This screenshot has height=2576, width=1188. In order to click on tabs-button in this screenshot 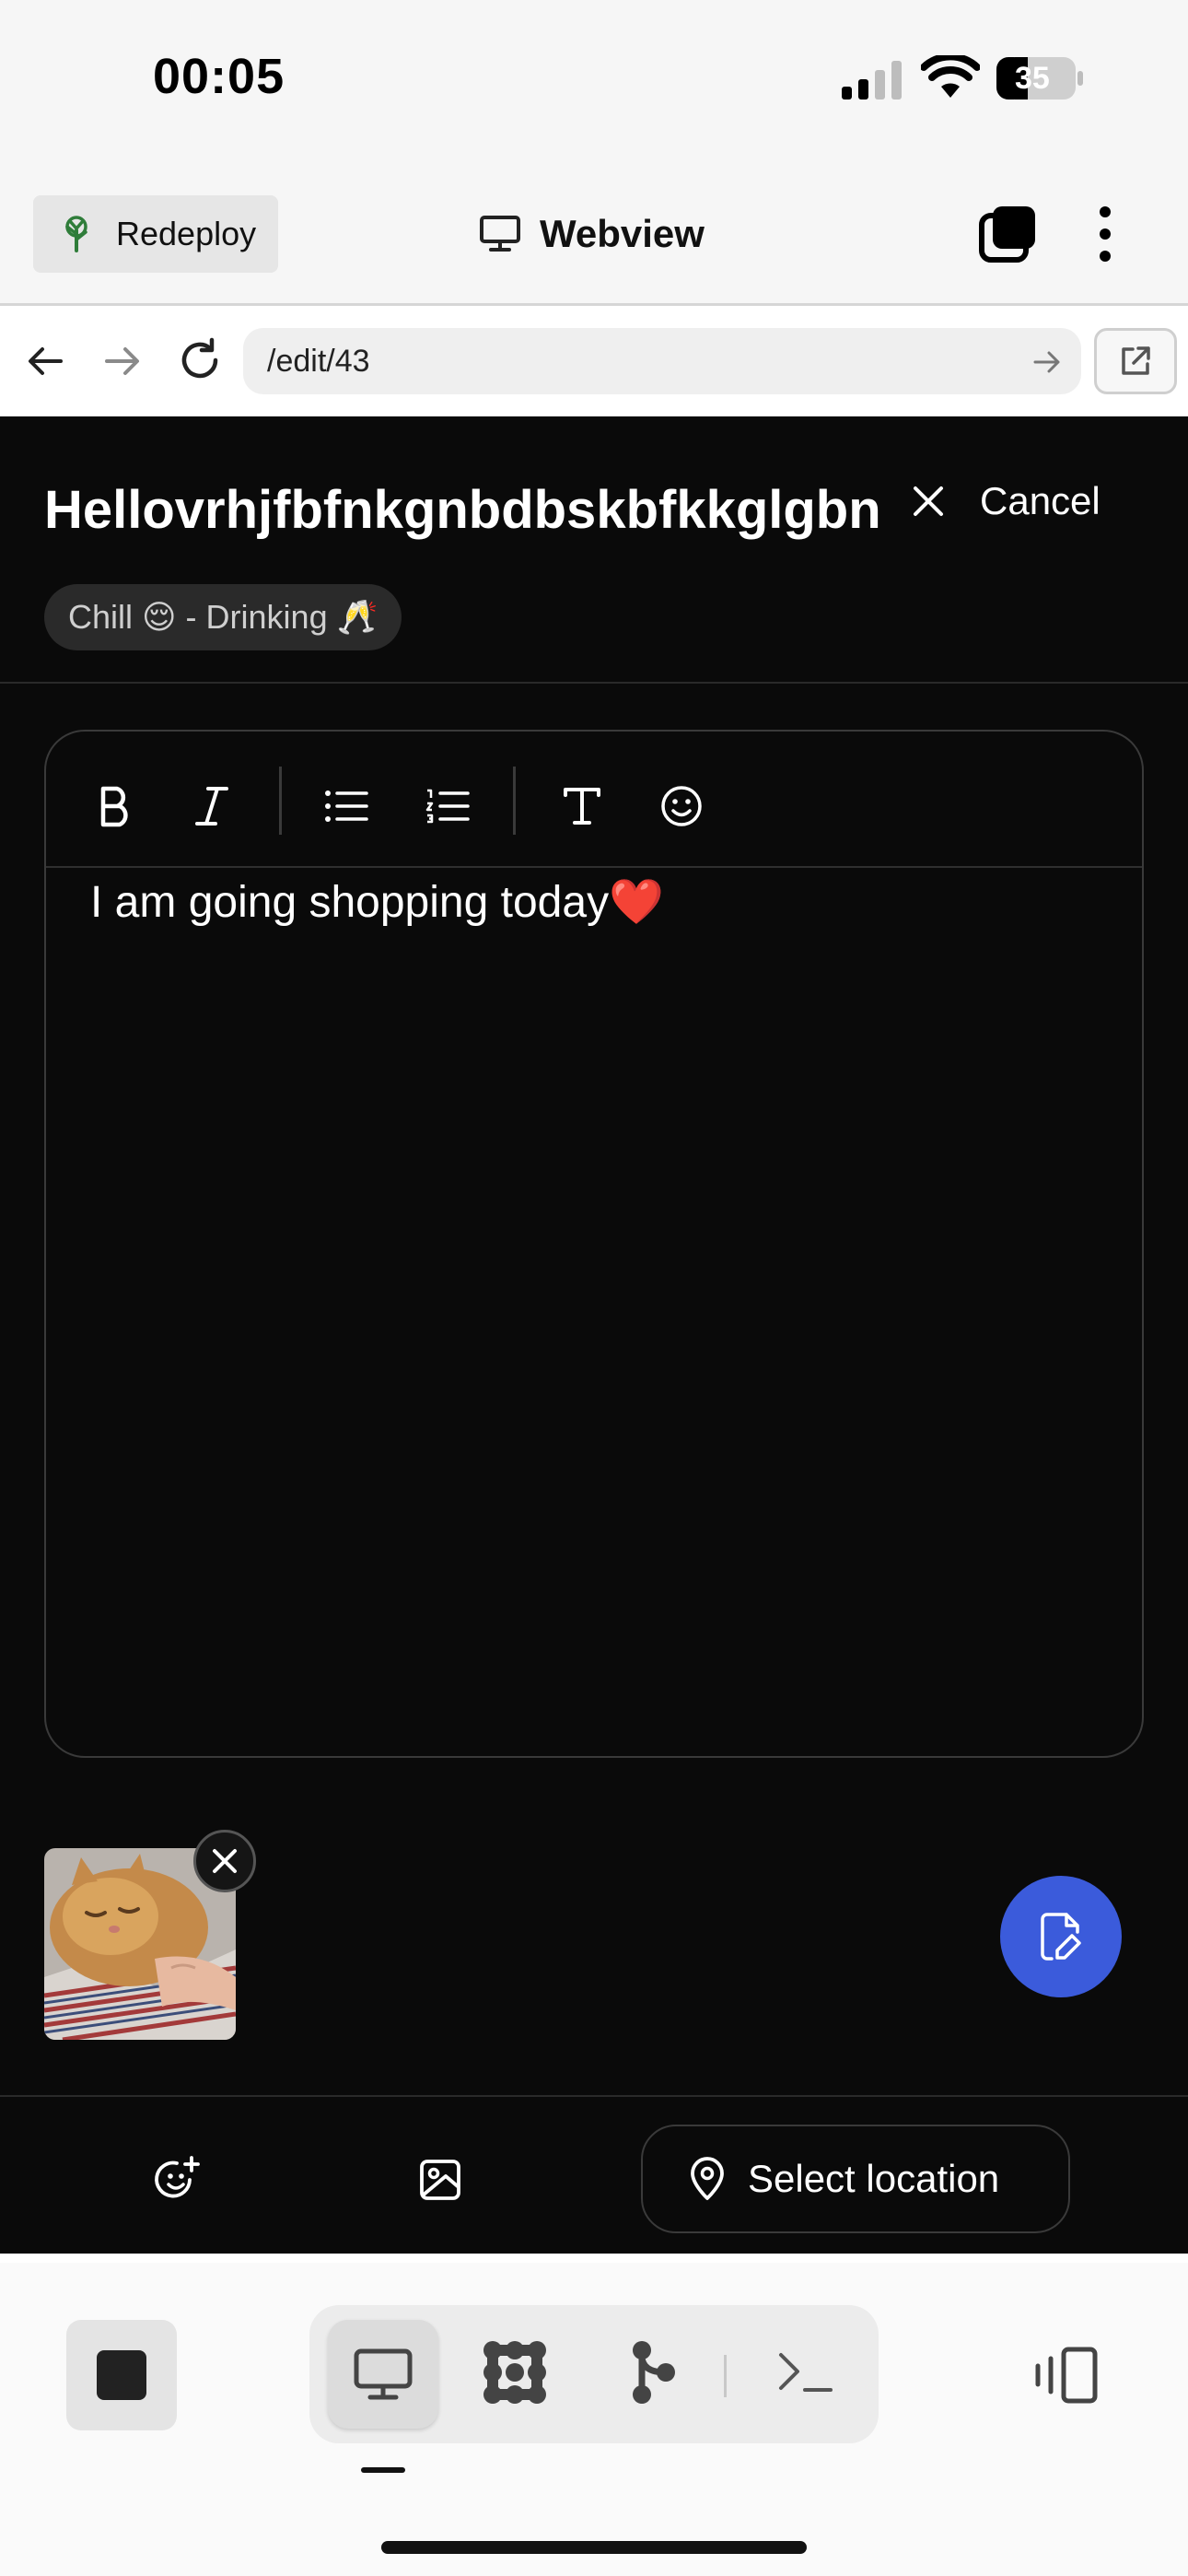, I will do `click(1008, 233)`.